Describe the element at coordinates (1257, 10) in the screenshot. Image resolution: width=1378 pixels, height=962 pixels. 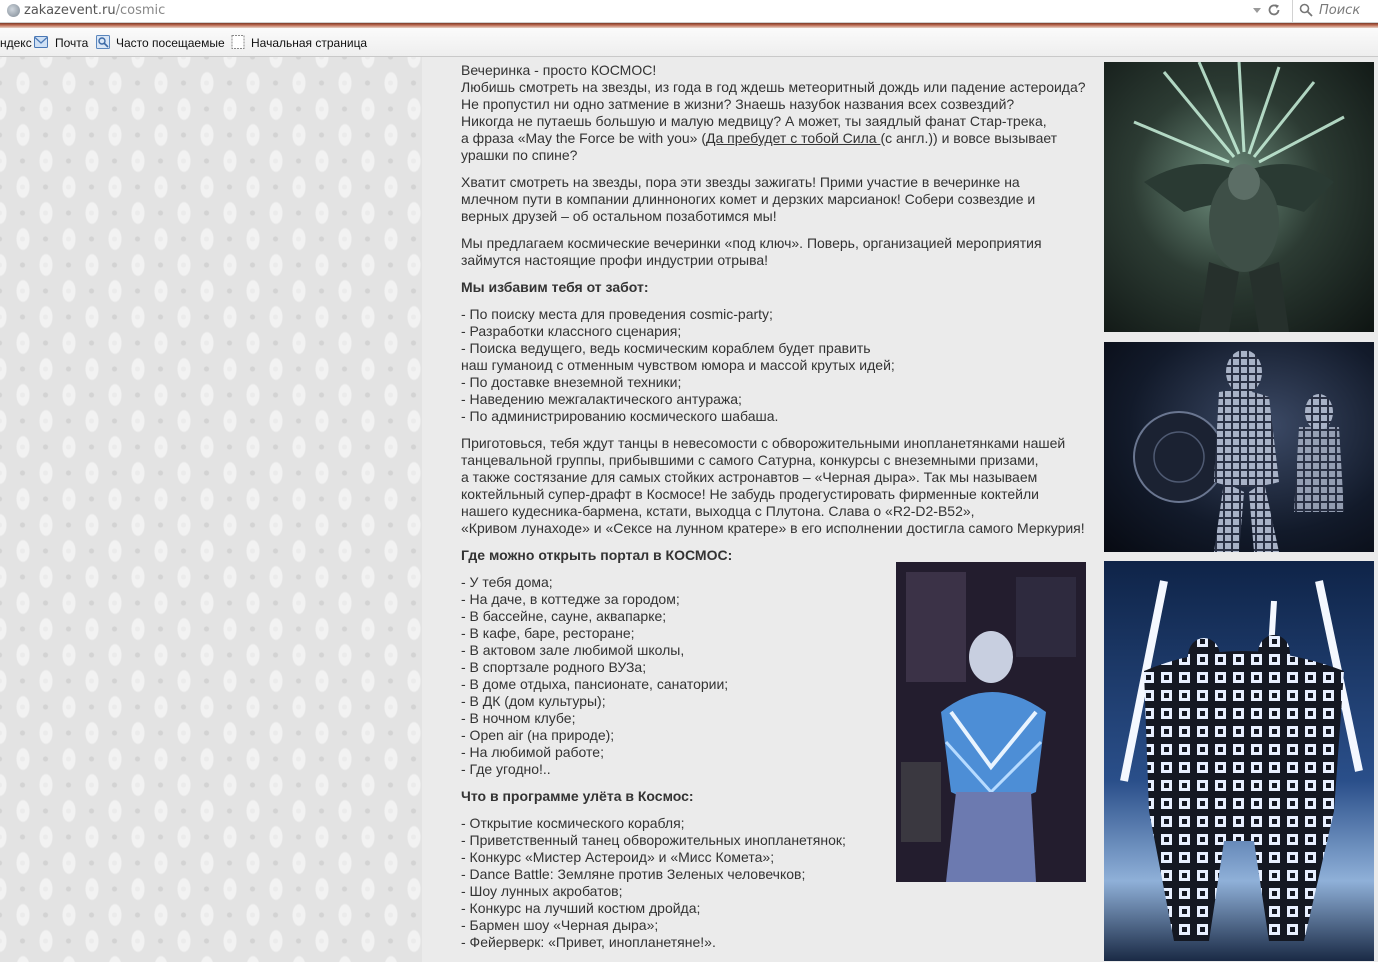
I see `history-dropdown-icon` at that location.